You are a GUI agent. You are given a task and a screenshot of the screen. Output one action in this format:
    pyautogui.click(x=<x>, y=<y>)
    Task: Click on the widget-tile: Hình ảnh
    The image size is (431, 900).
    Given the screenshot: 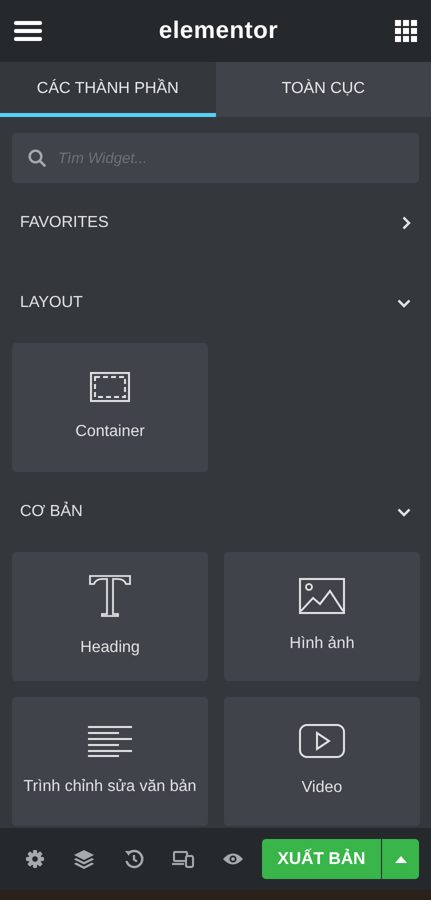 What is the action you would take?
    pyautogui.click(x=322, y=616)
    